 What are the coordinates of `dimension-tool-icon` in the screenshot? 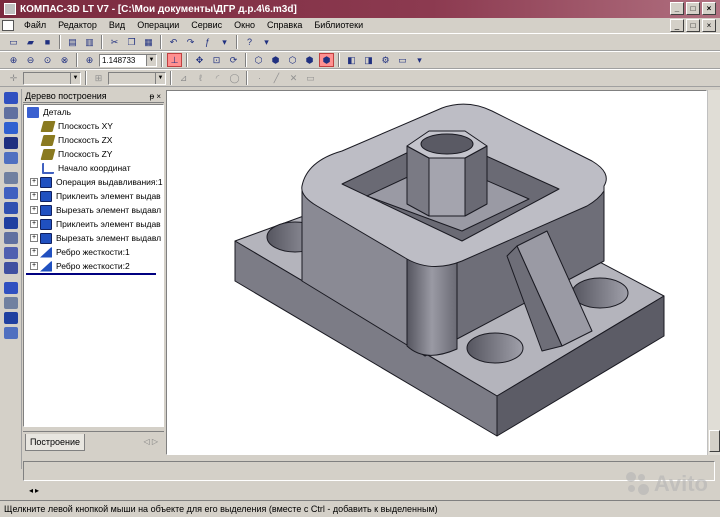 It's located at (11, 143).